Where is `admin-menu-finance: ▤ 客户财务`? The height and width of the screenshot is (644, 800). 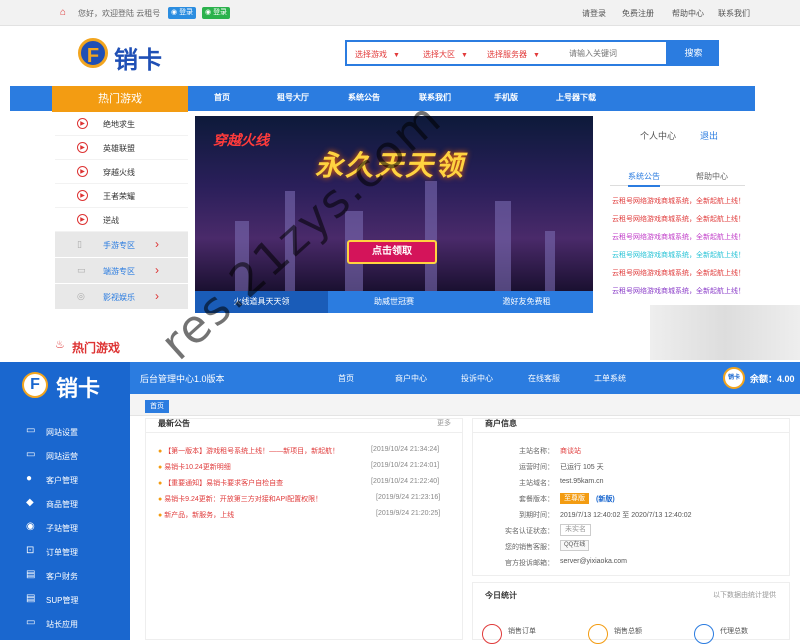 admin-menu-finance: ▤ 客户财务 is located at coordinates (65, 576).